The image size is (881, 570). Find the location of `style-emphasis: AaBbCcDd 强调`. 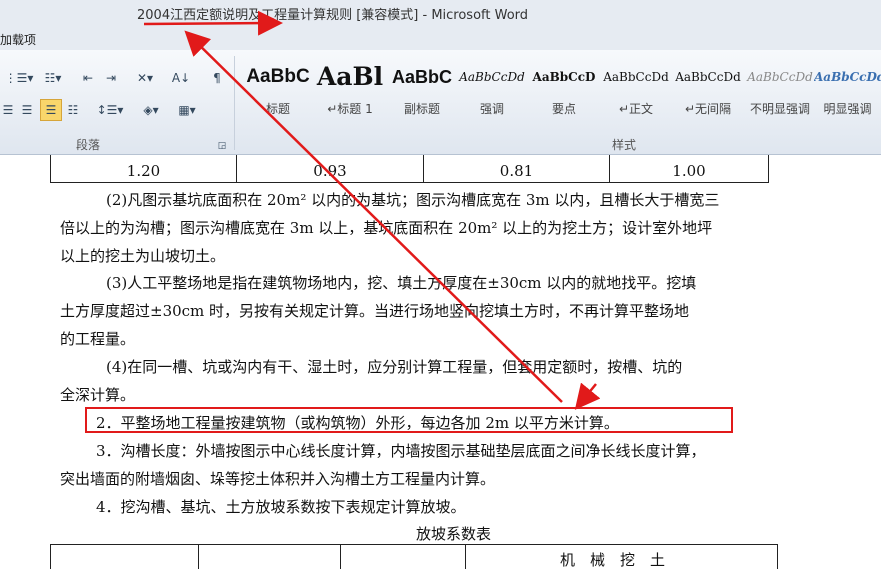

style-emphasis: AaBbCcDd 强调 is located at coordinates (492, 92).